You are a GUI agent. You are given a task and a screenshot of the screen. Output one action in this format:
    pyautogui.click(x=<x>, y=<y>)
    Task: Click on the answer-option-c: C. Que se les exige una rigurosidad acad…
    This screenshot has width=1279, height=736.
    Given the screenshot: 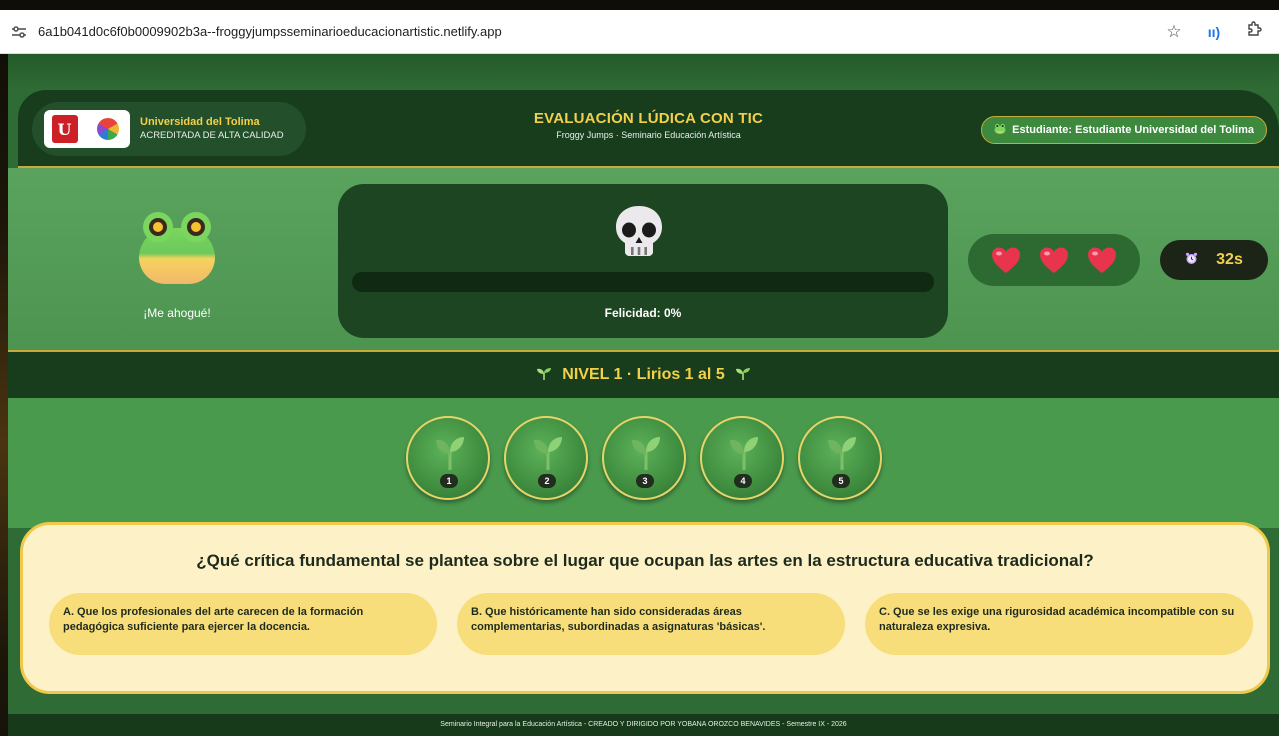 What is the action you would take?
    pyautogui.click(x=1059, y=624)
    